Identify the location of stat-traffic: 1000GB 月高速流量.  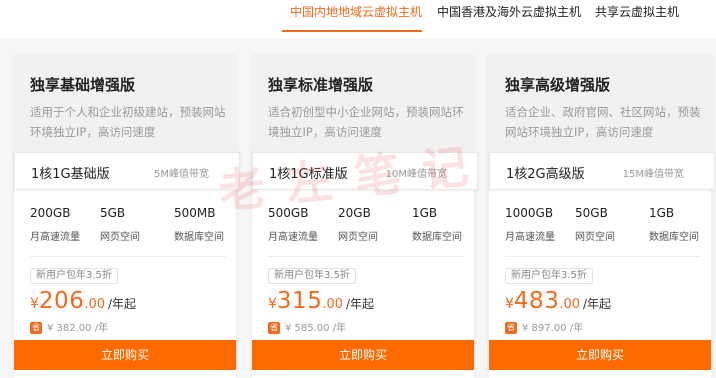
(530, 224).